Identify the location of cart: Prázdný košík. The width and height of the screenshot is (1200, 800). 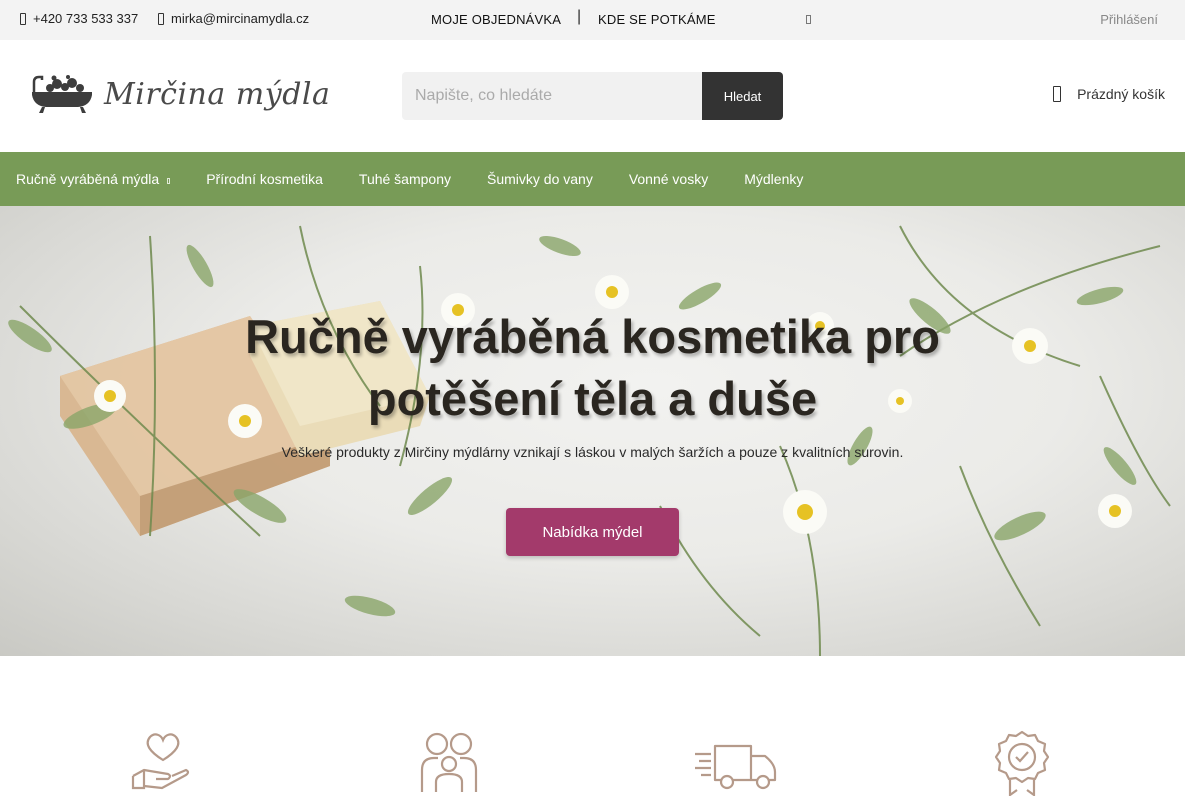
(1109, 94).